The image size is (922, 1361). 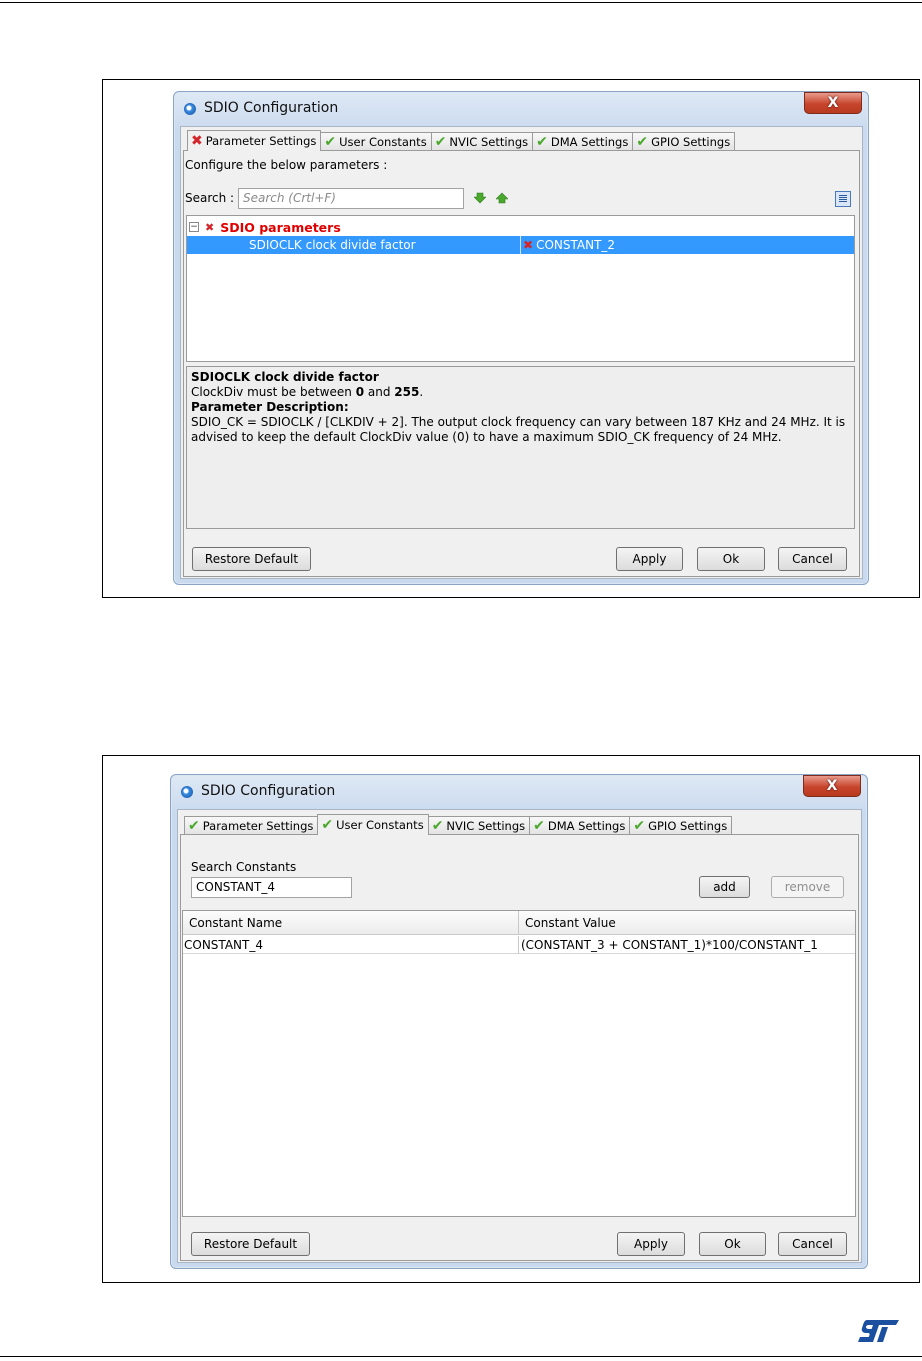 I want to click on param-value: ✖ CONSTANT_2, so click(x=569, y=245).